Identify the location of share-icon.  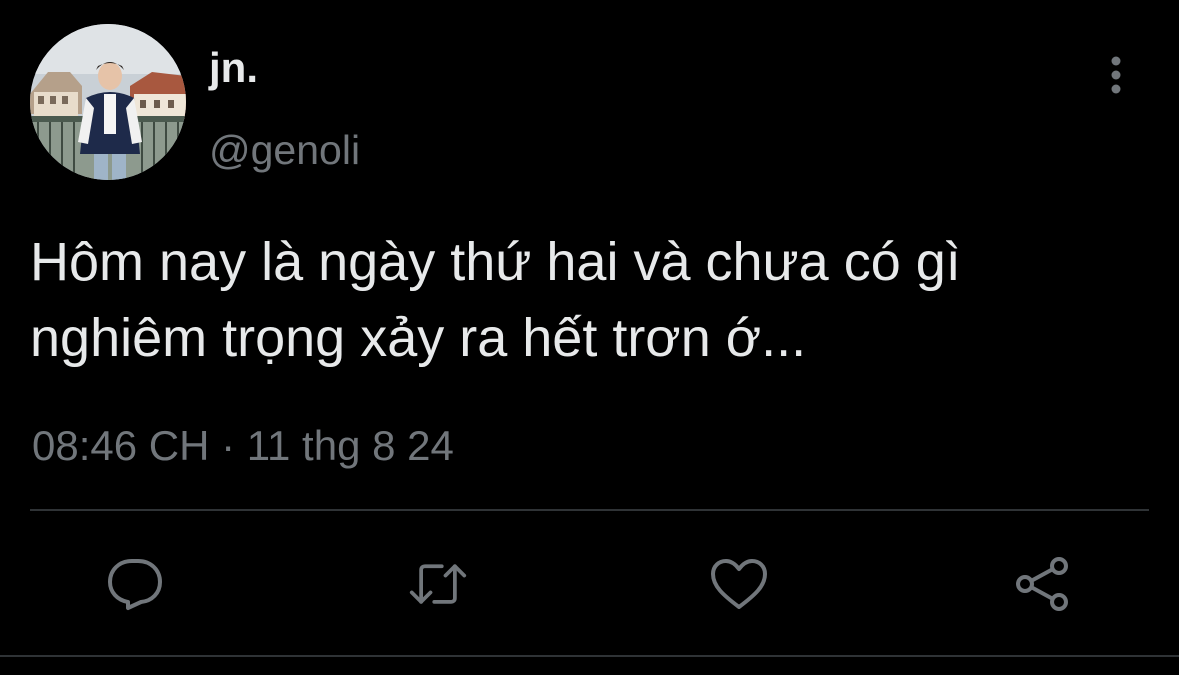
(1042, 584).